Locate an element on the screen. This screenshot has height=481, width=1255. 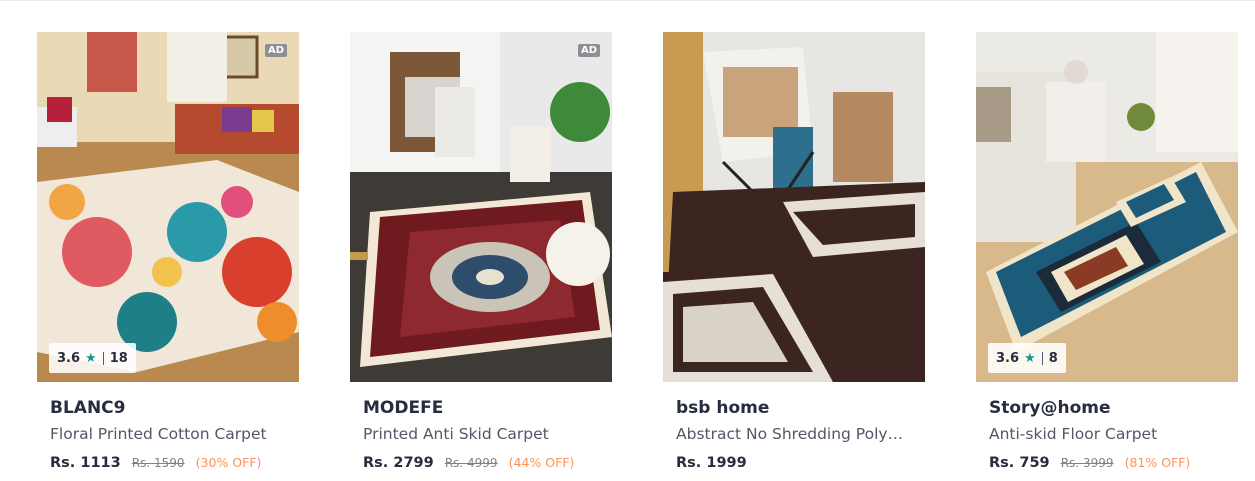
price-row: Rs. 1999 is located at coordinates (794, 462).